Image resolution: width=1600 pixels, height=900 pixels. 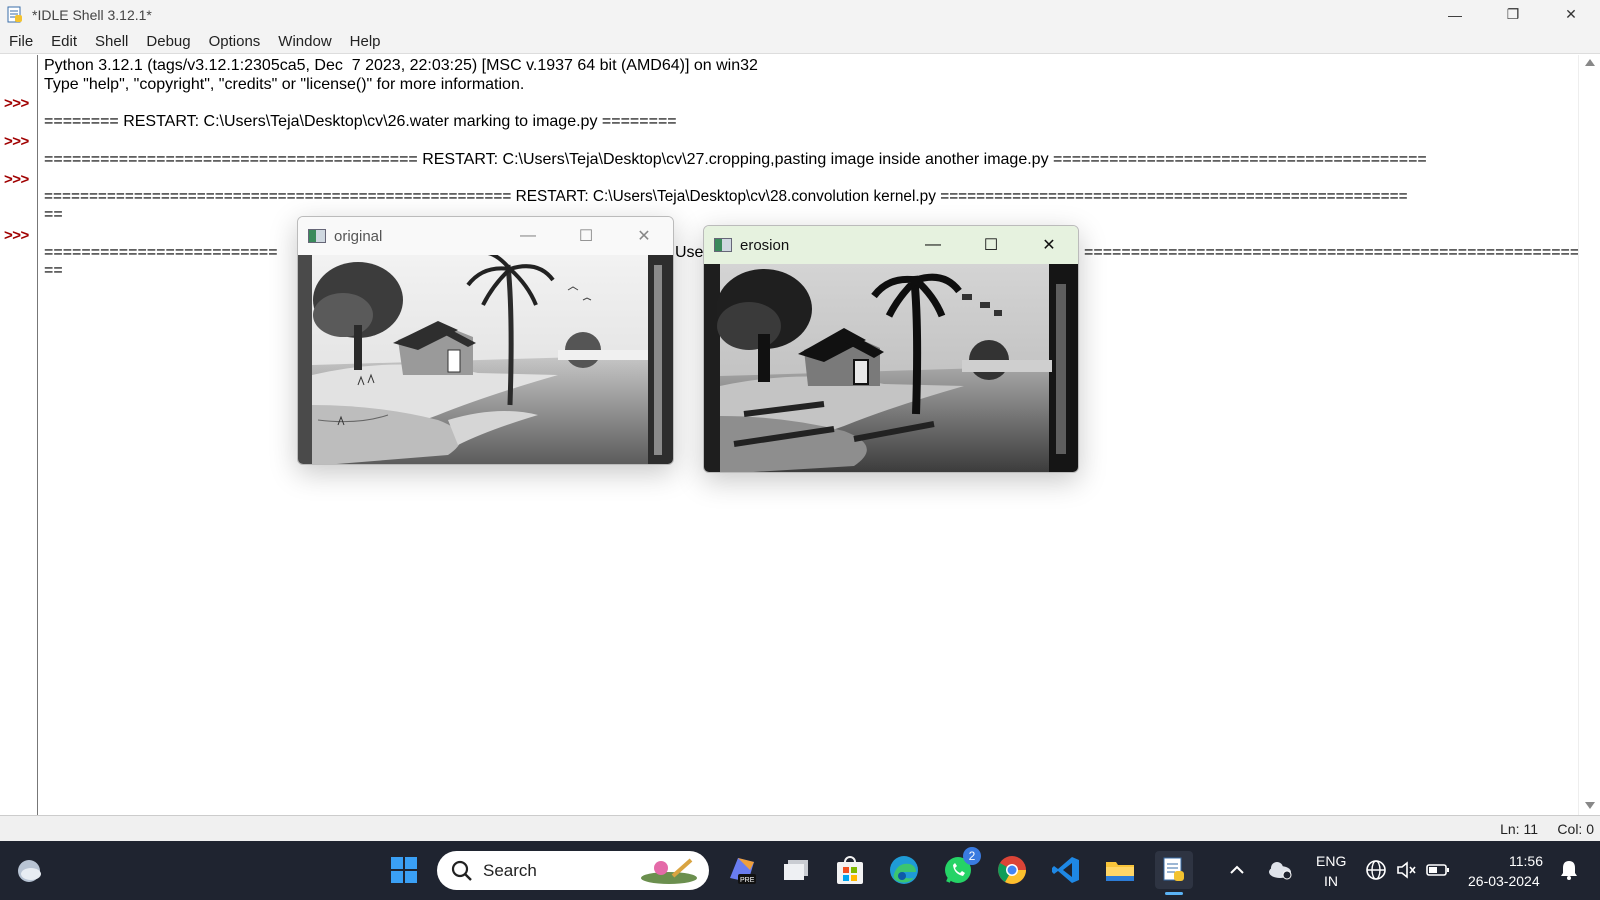 What do you see at coordinates (1519, 829) in the screenshot?
I see `line-number: Ln: 11` at bounding box center [1519, 829].